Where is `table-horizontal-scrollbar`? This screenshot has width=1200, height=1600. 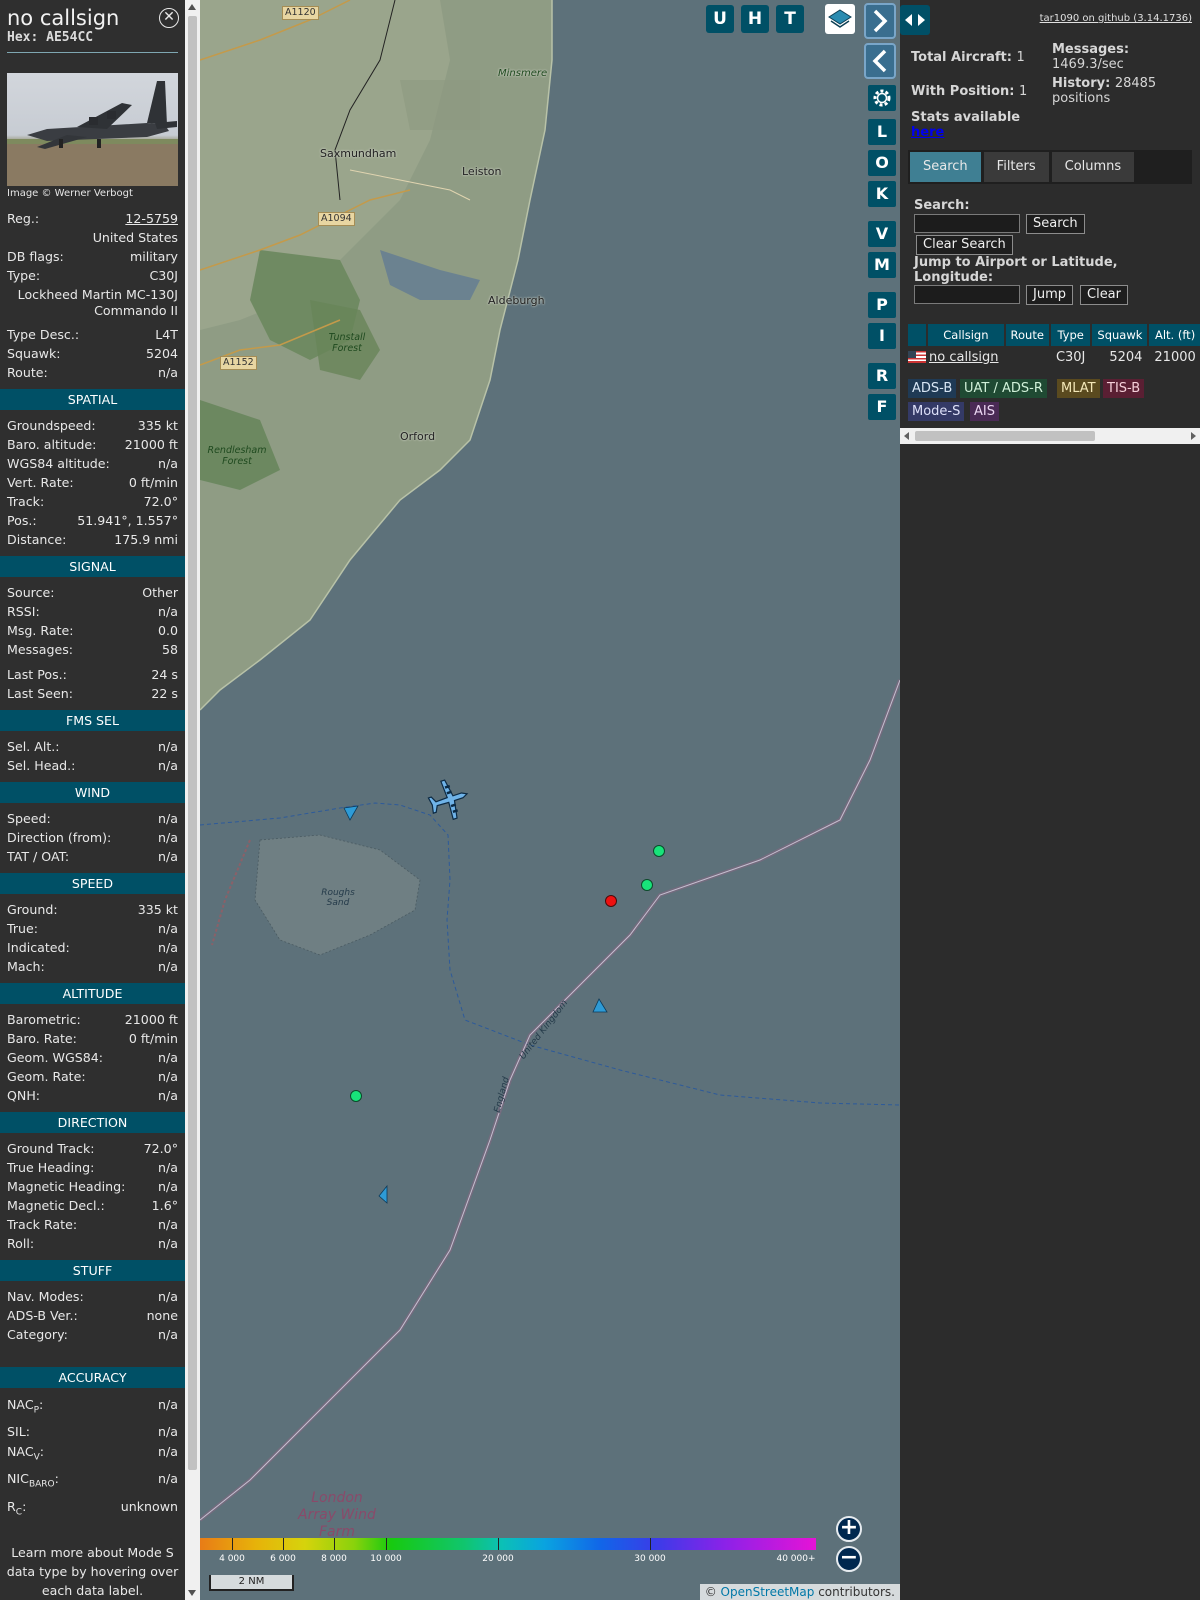 table-horizontal-scrollbar is located at coordinates (1050, 436).